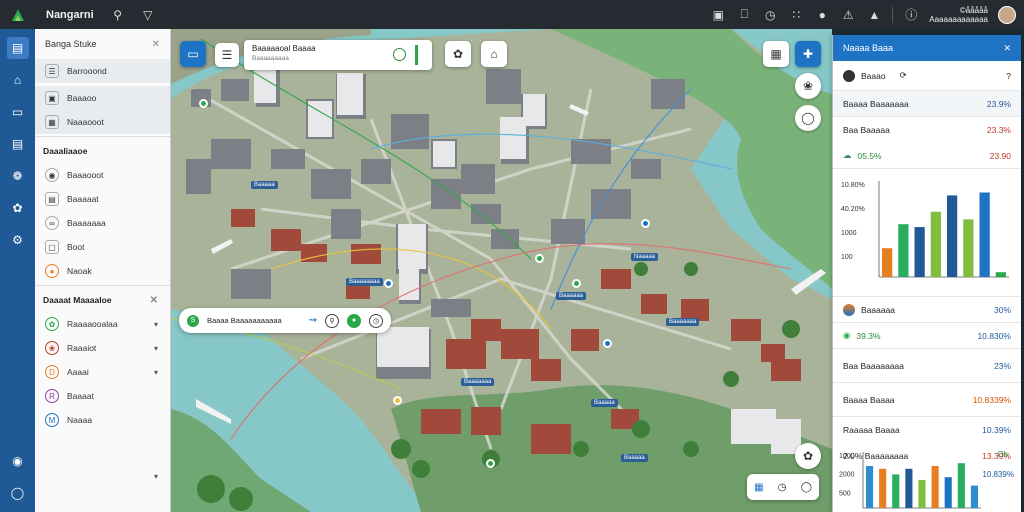 The image size is (1024, 512). What do you see at coordinates (796, 15) in the screenshot?
I see `grid-icon: ∷` at bounding box center [796, 15].